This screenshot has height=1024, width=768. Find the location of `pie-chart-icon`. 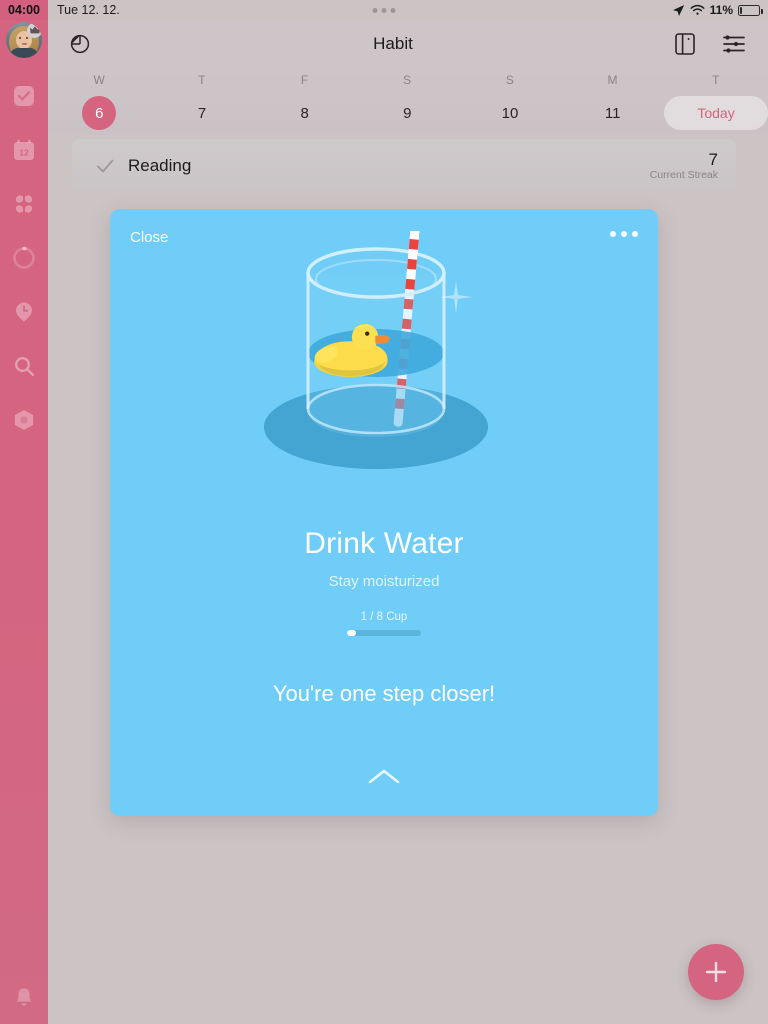

pie-chart-icon is located at coordinates (80, 44).